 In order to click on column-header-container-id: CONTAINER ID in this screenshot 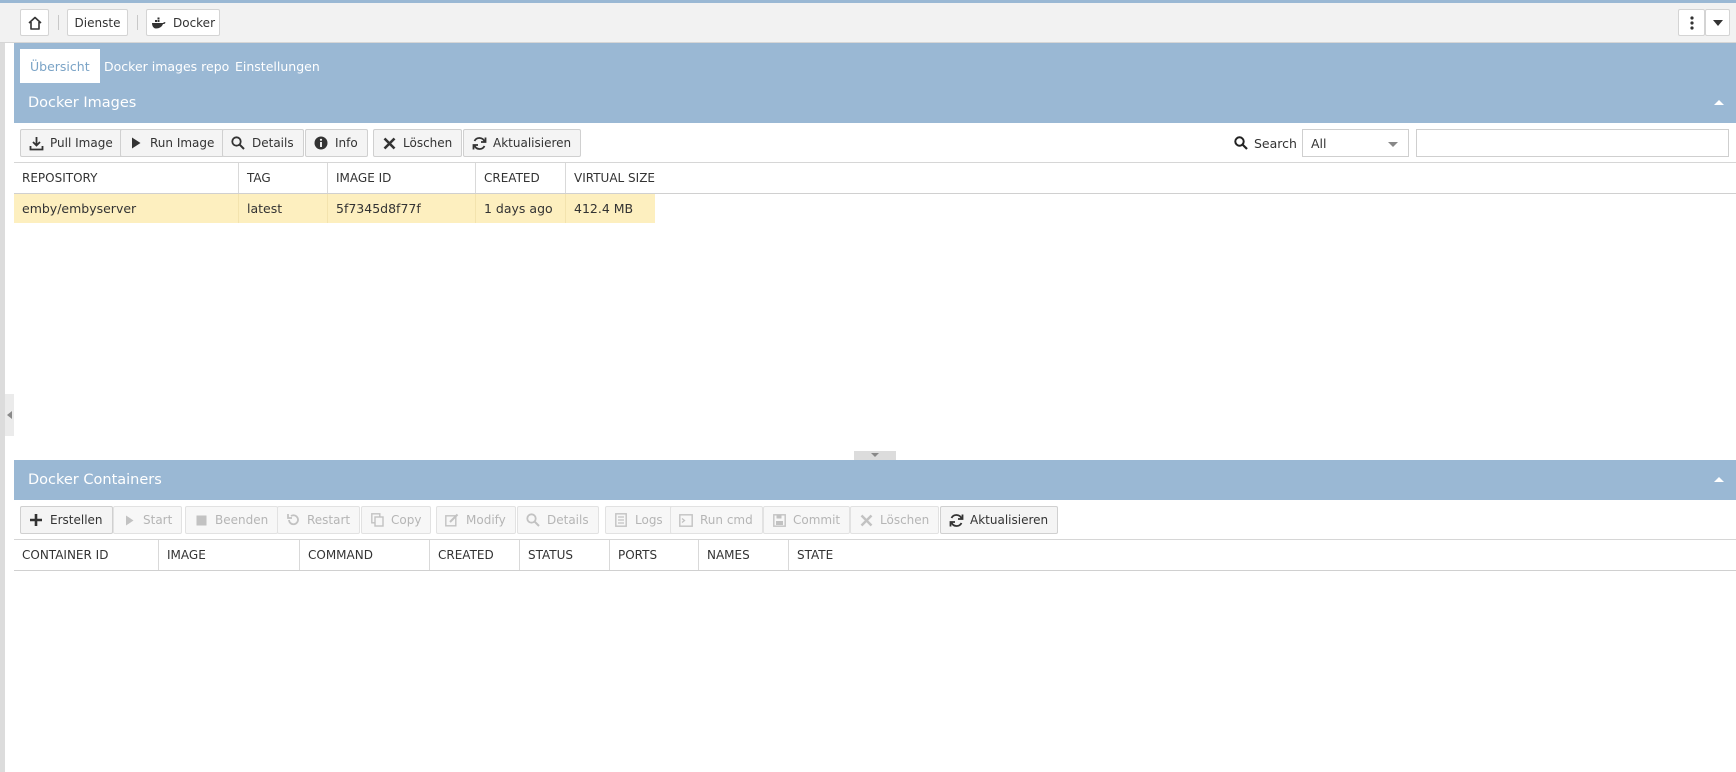, I will do `click(86, 555)`.